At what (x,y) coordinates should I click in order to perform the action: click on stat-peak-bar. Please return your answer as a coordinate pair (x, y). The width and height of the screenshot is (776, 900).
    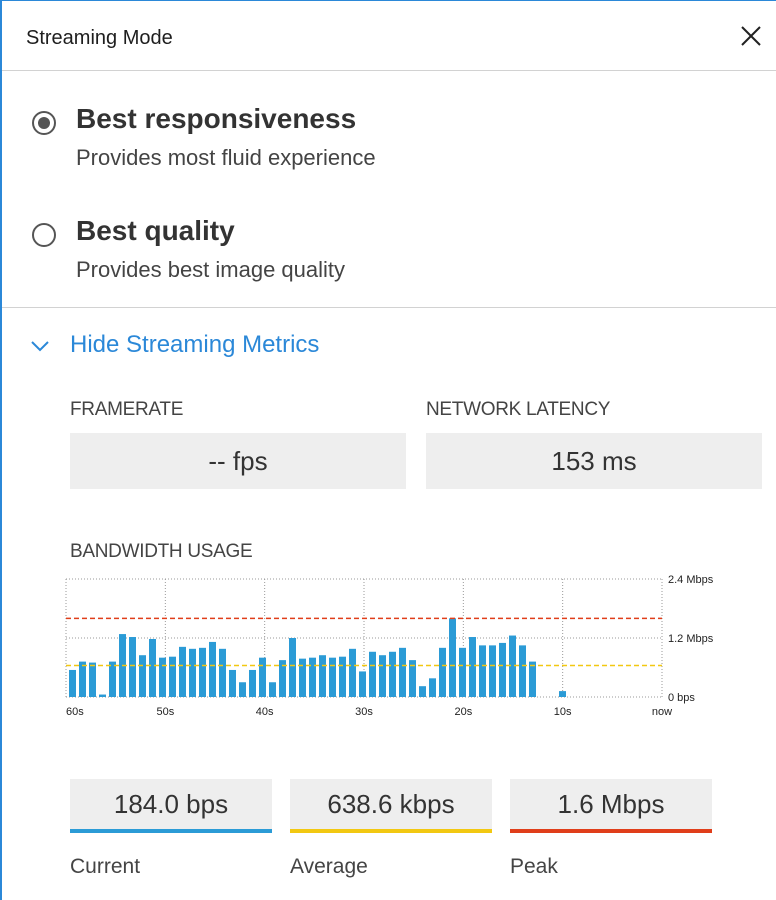
    Looking at the image, I should click on (611, 831).